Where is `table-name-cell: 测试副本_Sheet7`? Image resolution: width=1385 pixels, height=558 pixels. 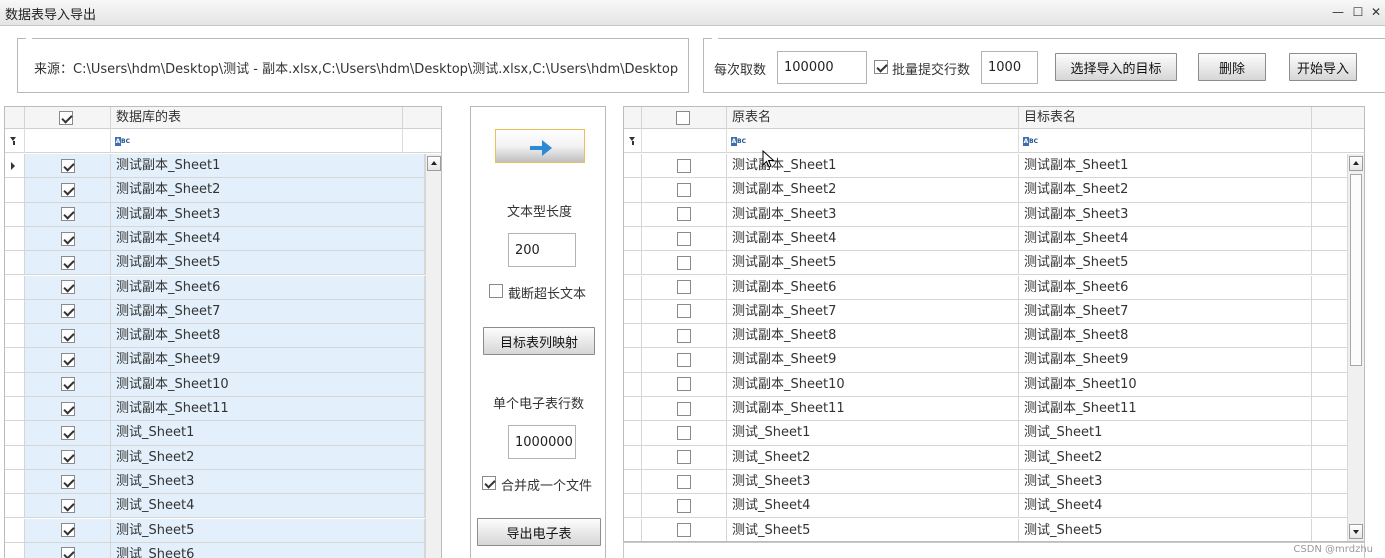 table-name-cell: 测试副本_Sheet7 is located at coordinates (268, 312).